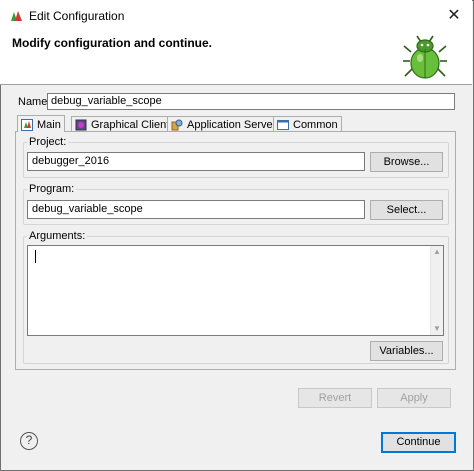 This screenshot has height=471, width=474. What do you see at coordinates (48, 142) in the screenshot?
I see `project-label: Project:` at bounding box center [48, 142].